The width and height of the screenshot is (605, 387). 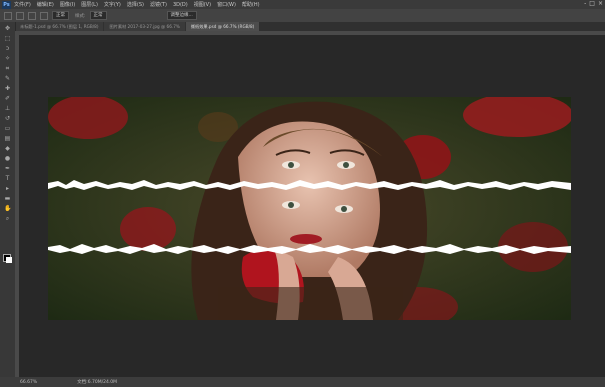 I want to click on eyedropper-icon: ✎, so click(x=7, y=78).